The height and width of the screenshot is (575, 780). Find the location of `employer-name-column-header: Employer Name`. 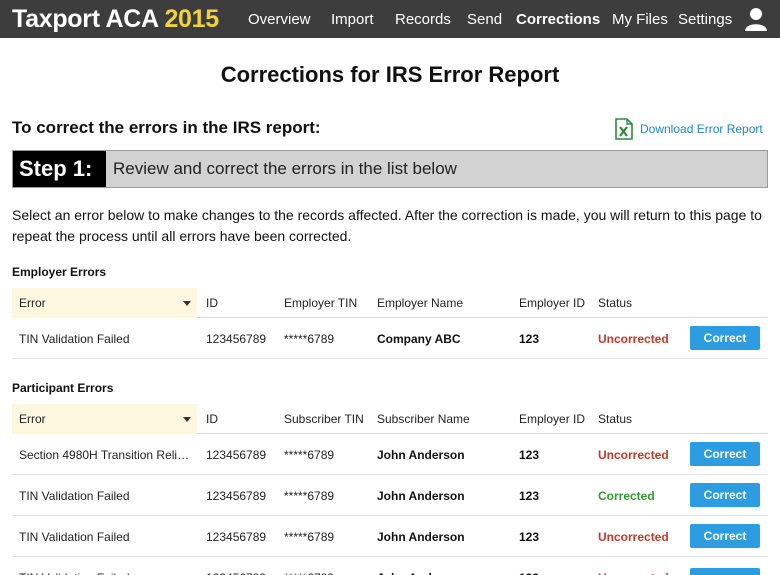

employer-name-column-header: Employer Name is located at coordinates (420, 303).